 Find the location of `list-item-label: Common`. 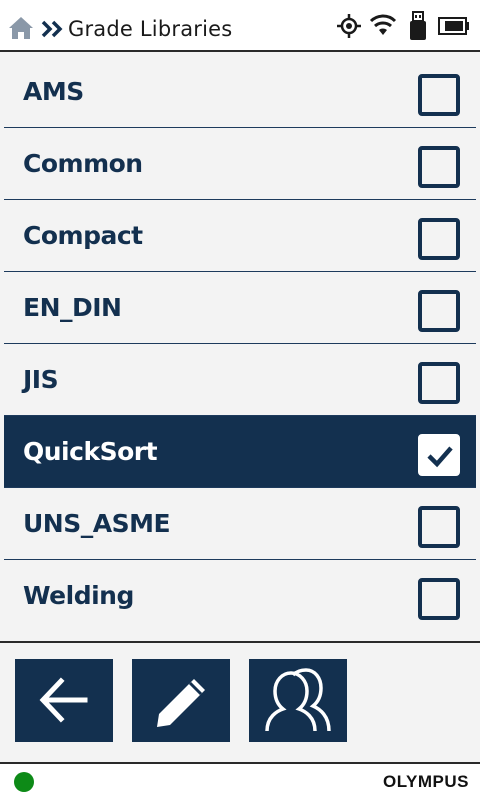

list-item-label: Common is located at coordinates (83, 163).